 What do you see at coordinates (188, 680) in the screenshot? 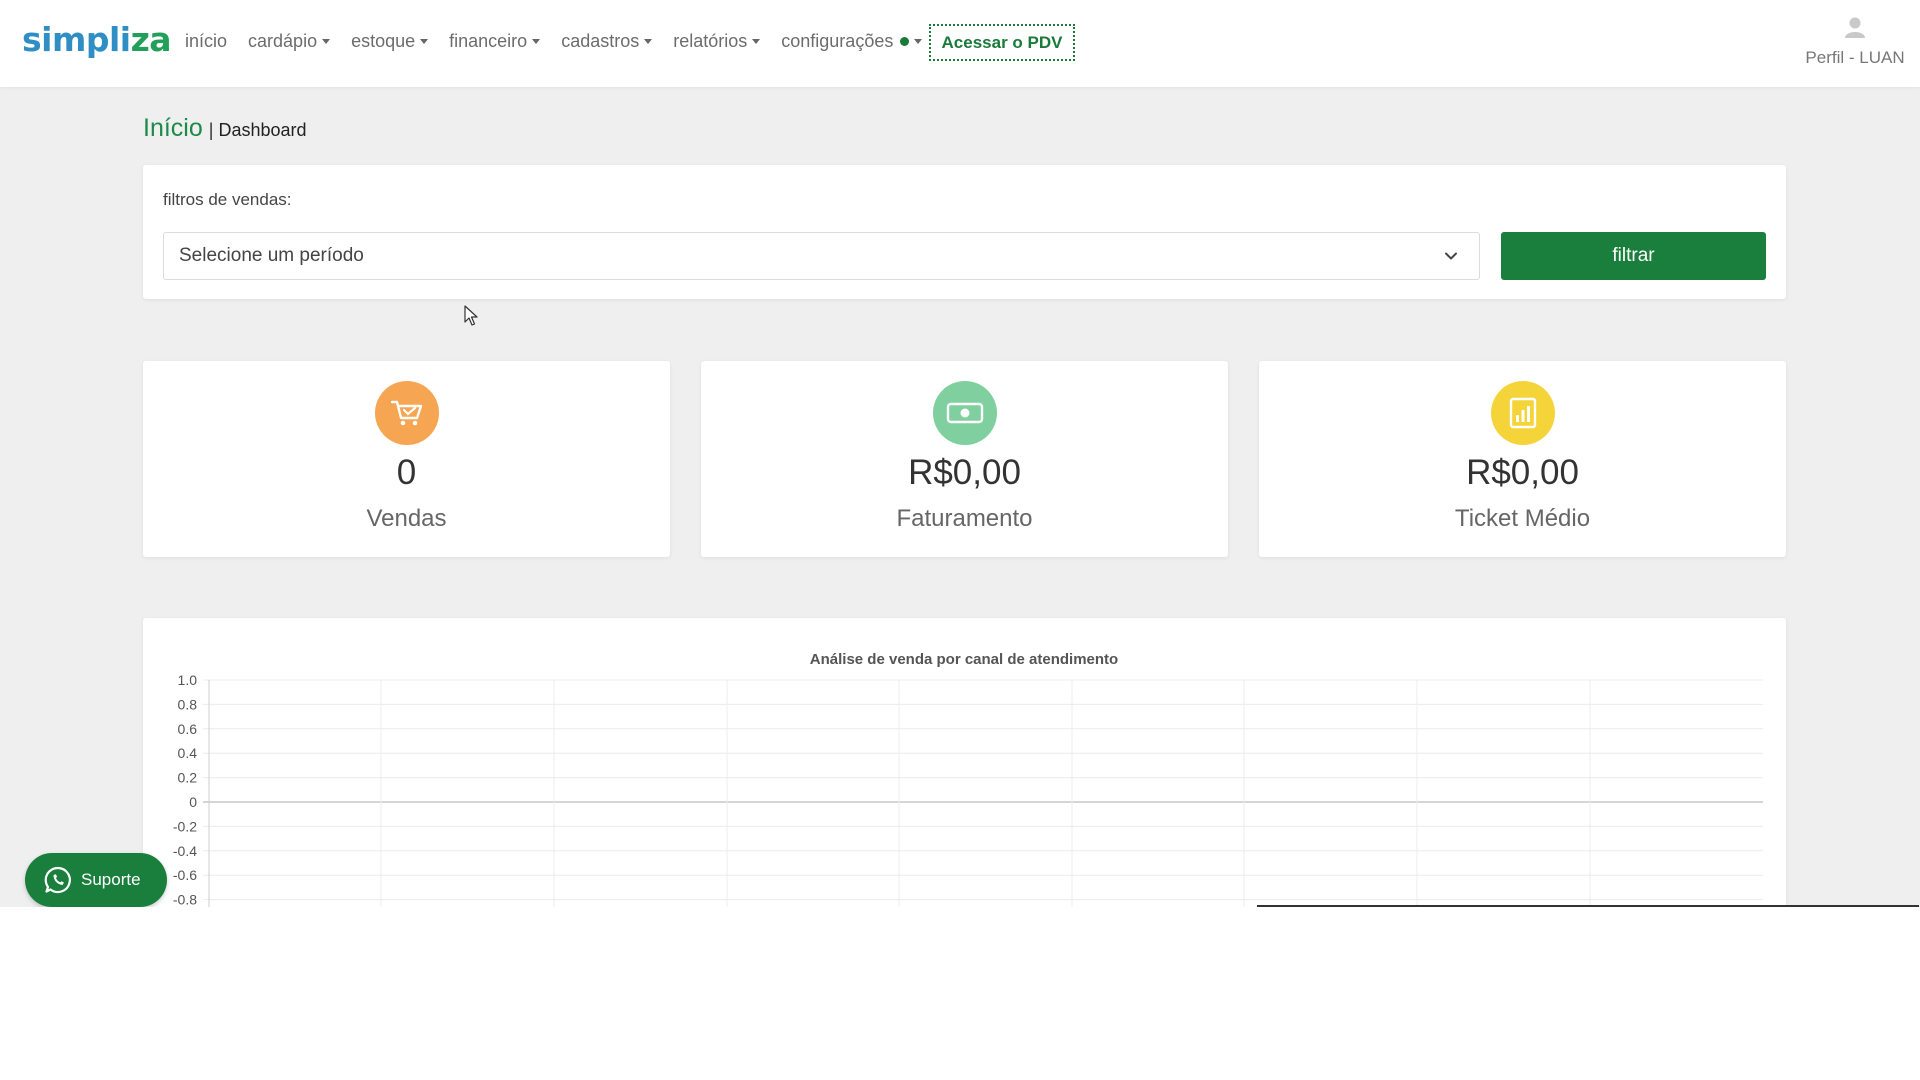
I see `y-tick-label: 1.0` at bounding box center [188, 680].